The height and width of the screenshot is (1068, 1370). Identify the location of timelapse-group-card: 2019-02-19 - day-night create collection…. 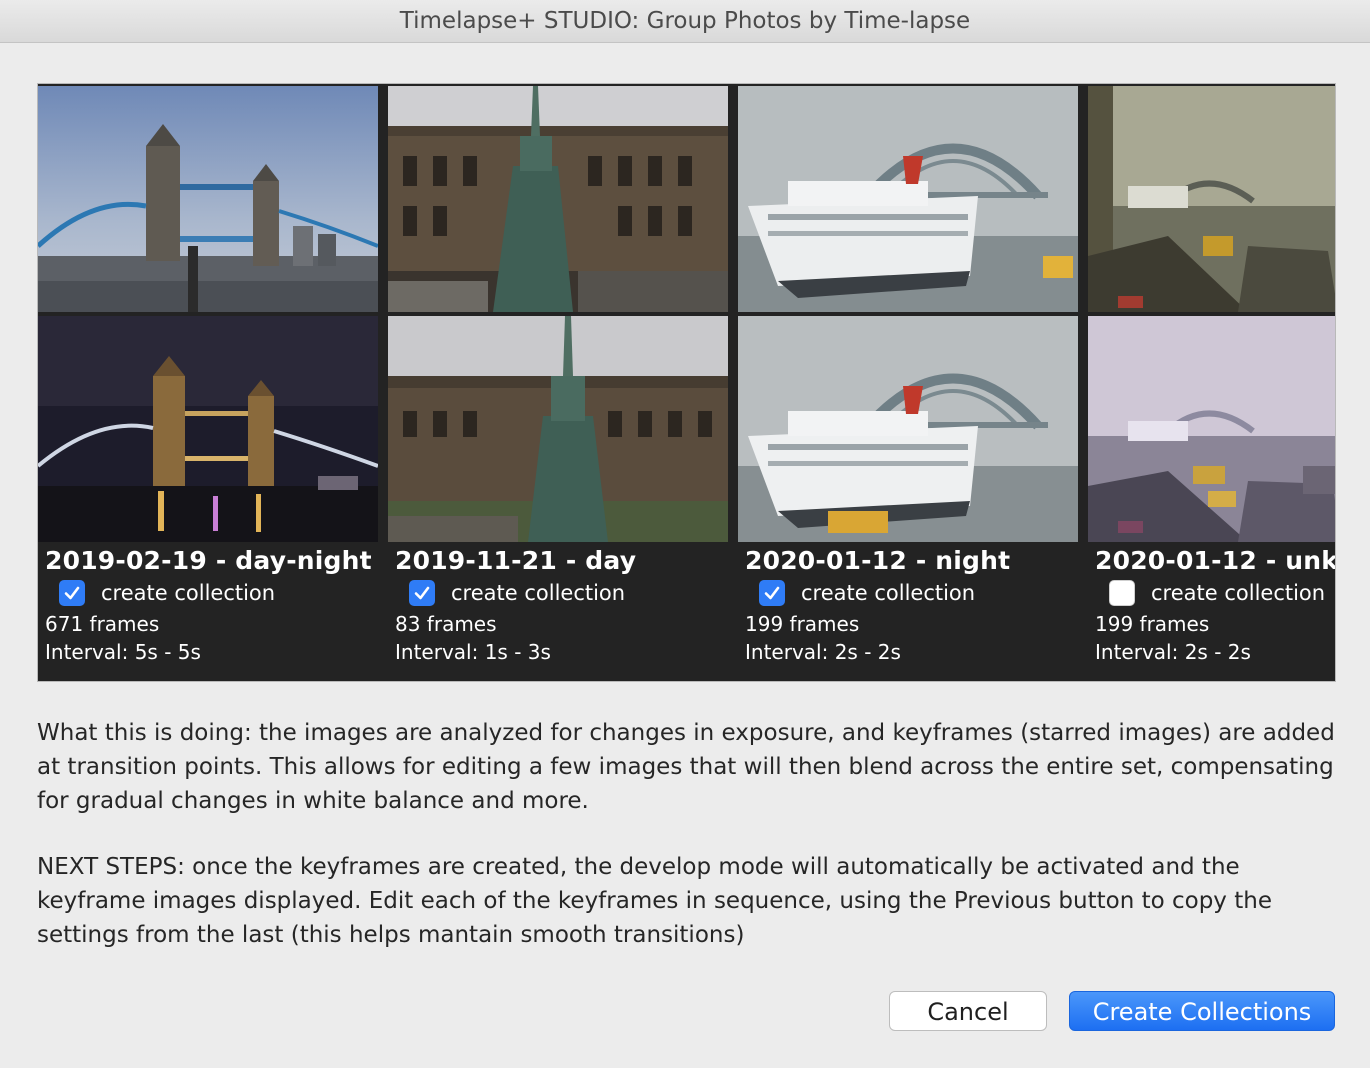
(208, 382).